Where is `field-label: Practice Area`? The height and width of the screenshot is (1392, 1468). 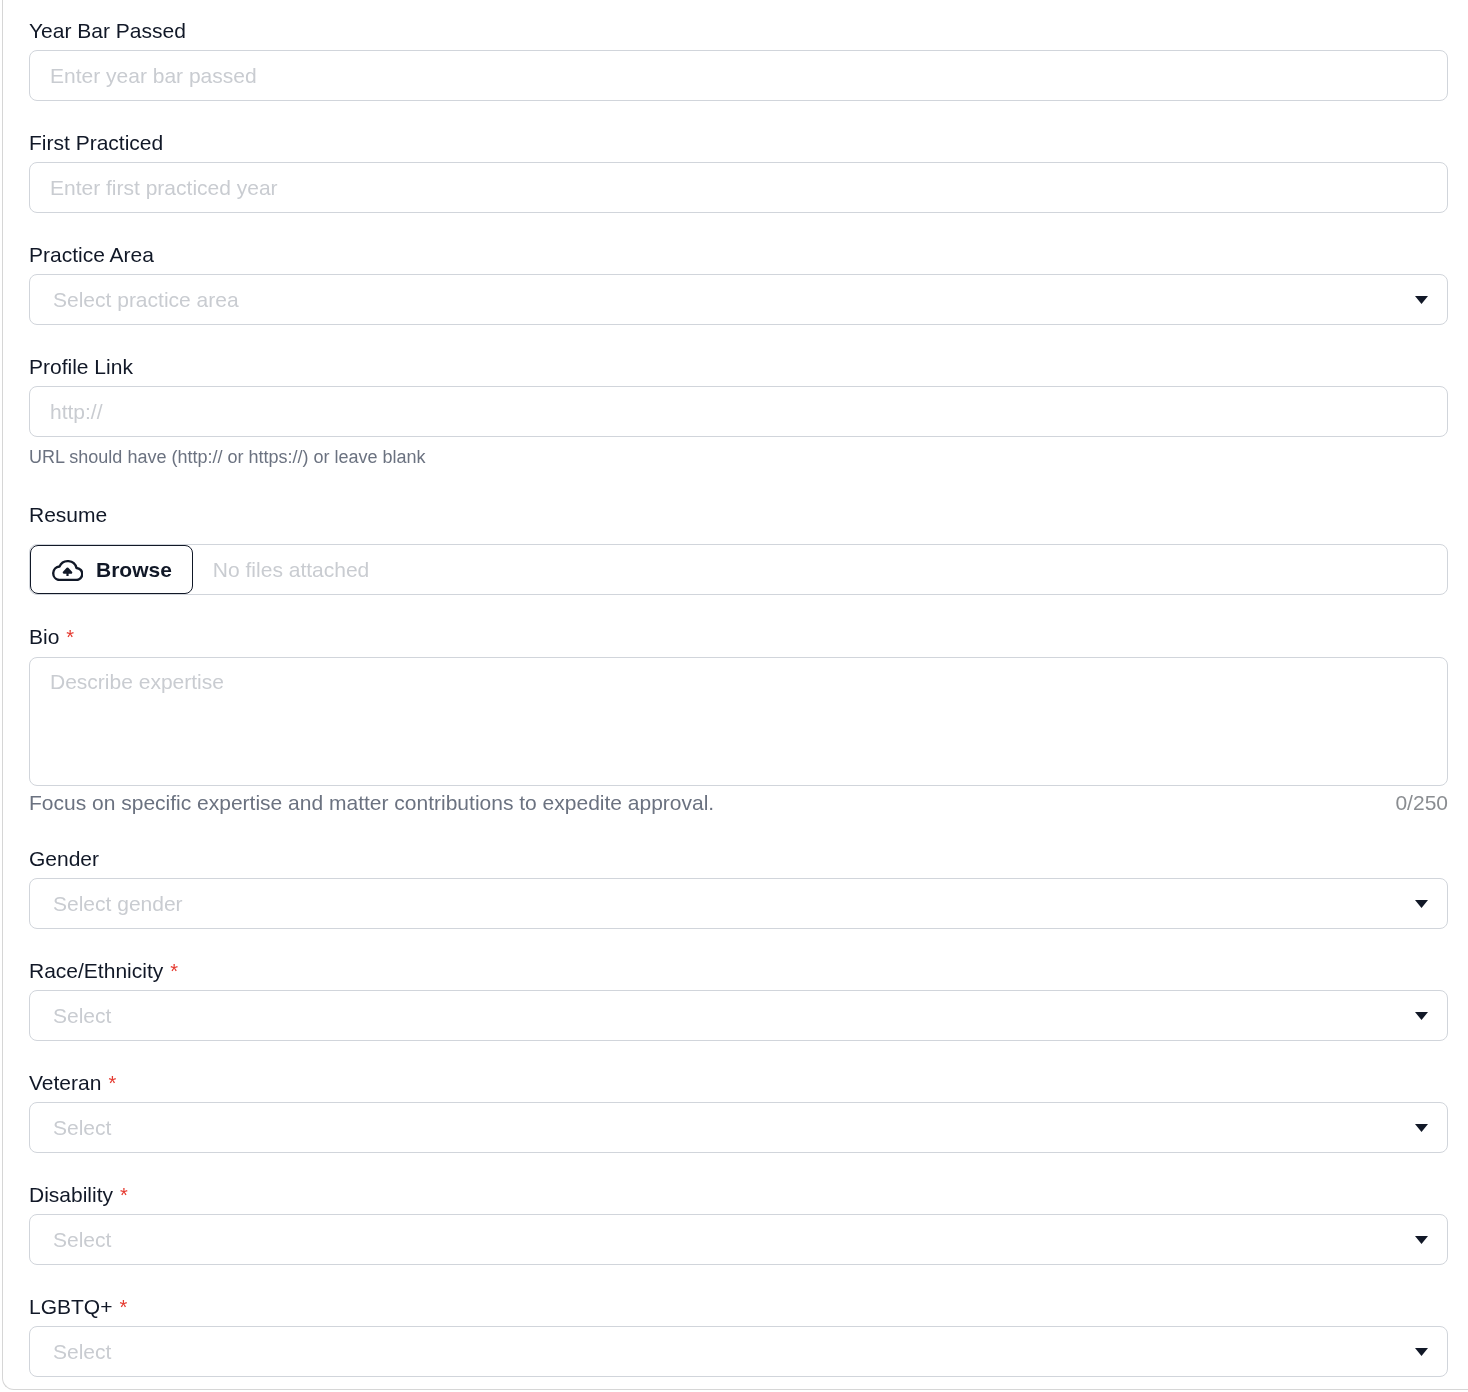
field-label: Practice Area is located at coordinates (91, 255).